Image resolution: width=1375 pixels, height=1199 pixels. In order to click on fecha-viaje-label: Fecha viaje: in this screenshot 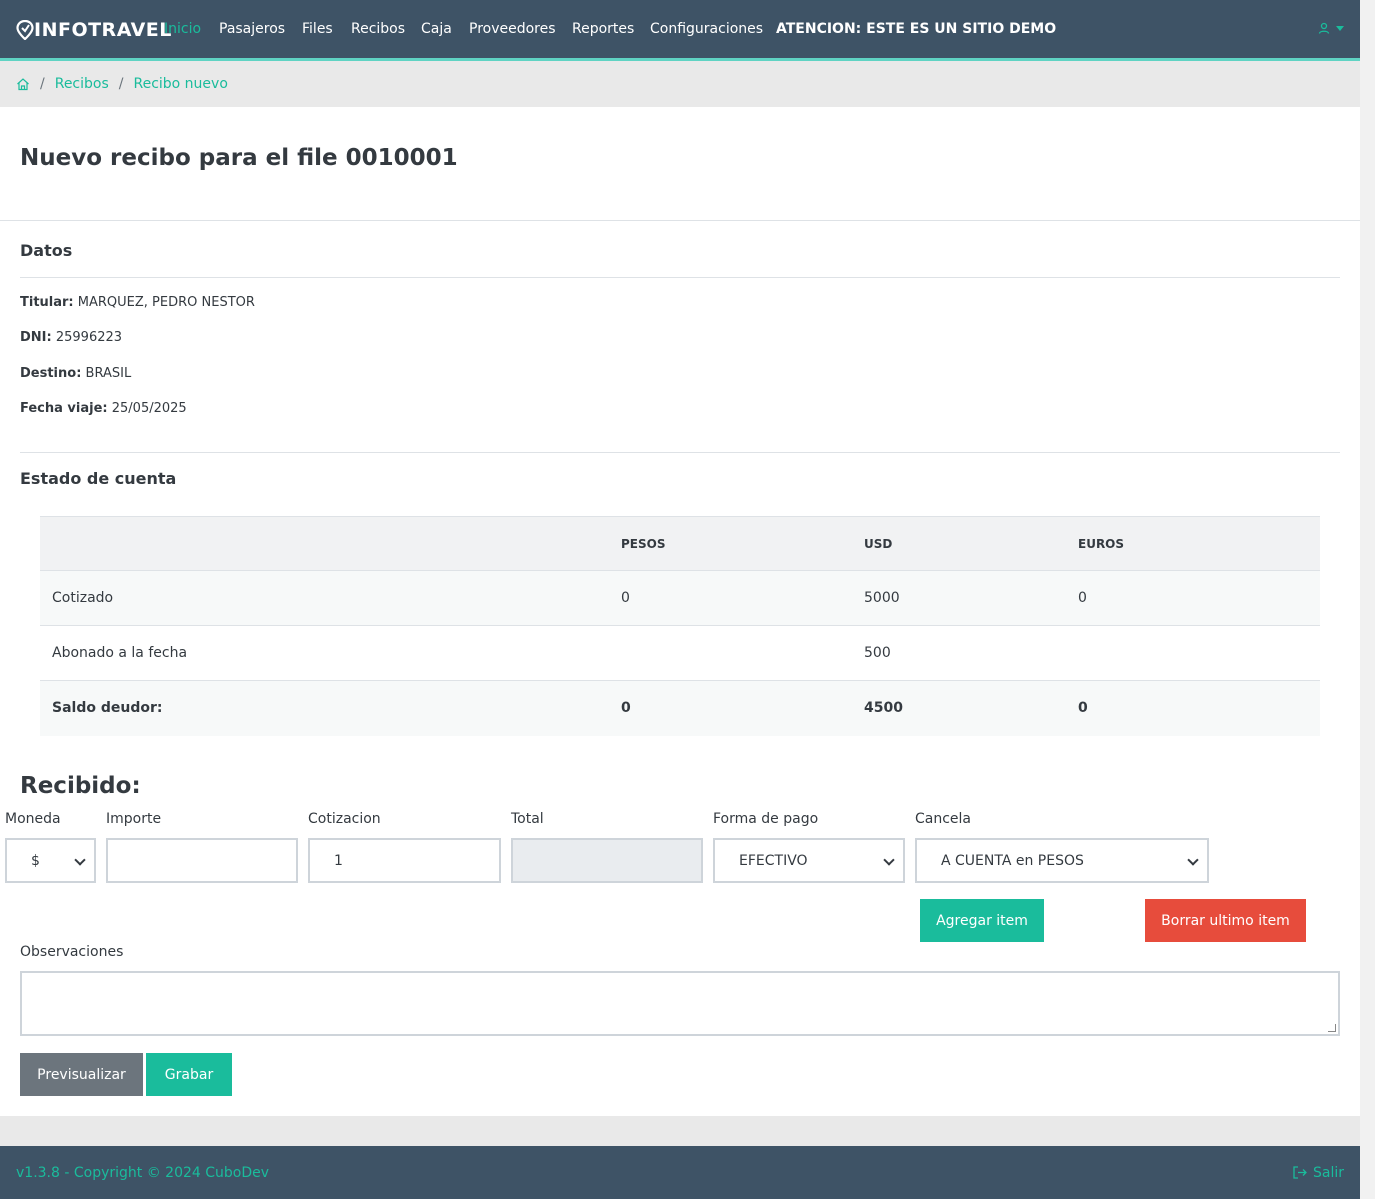, I will do `click(64, 408)`.